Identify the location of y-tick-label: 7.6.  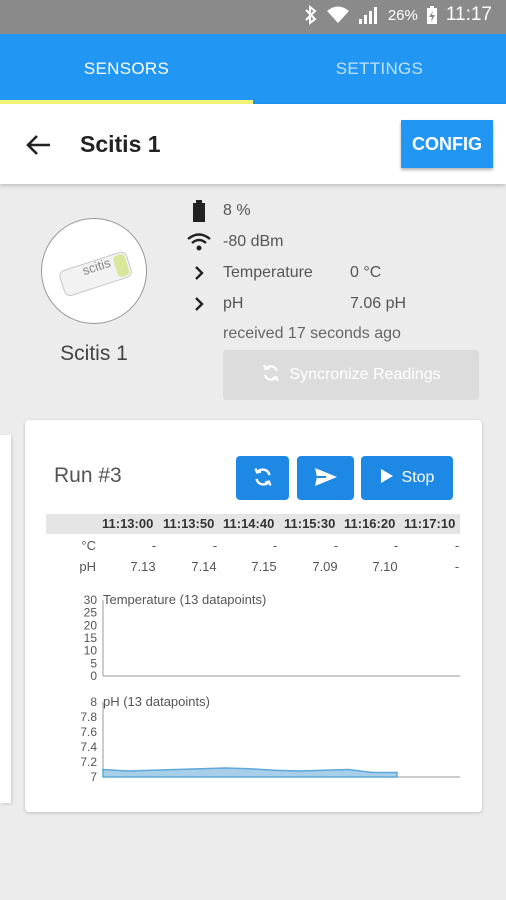
(88, 732).